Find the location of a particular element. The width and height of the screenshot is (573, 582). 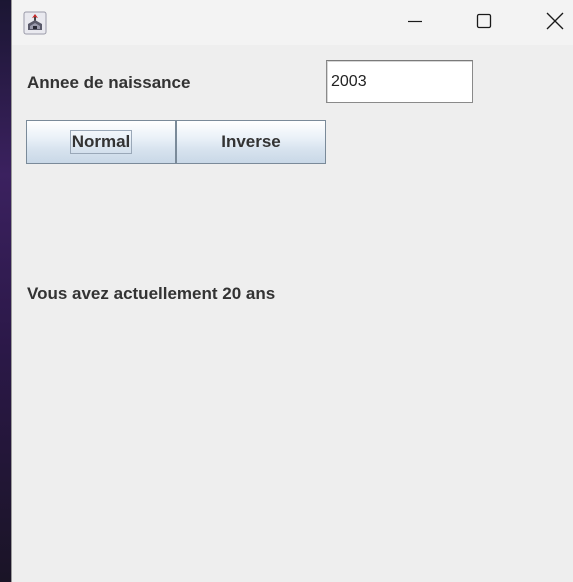

inverse-button: Inverse is located at coordinates (251, 142).